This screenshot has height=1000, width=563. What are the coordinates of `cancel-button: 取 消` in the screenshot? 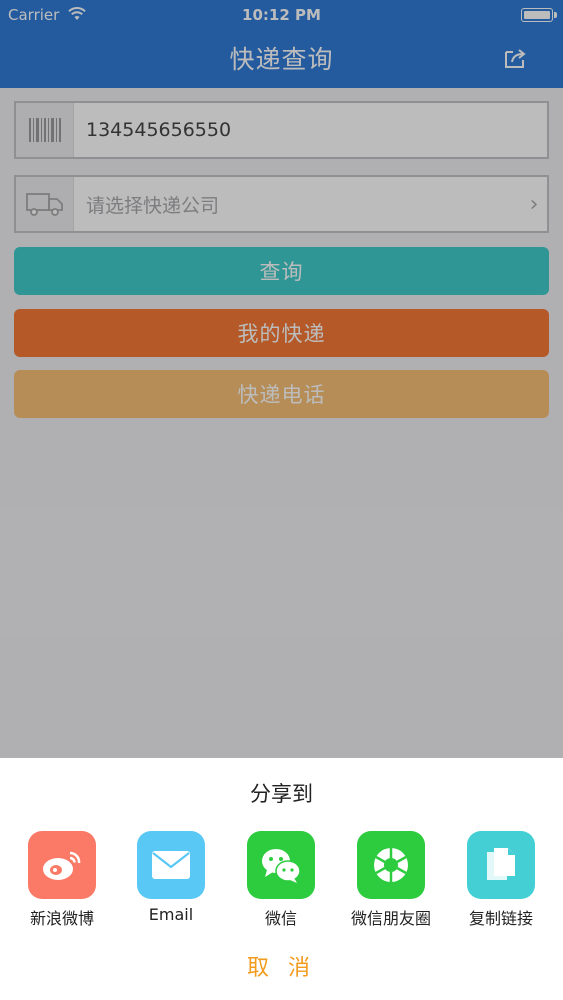 It's located at (281, 968).